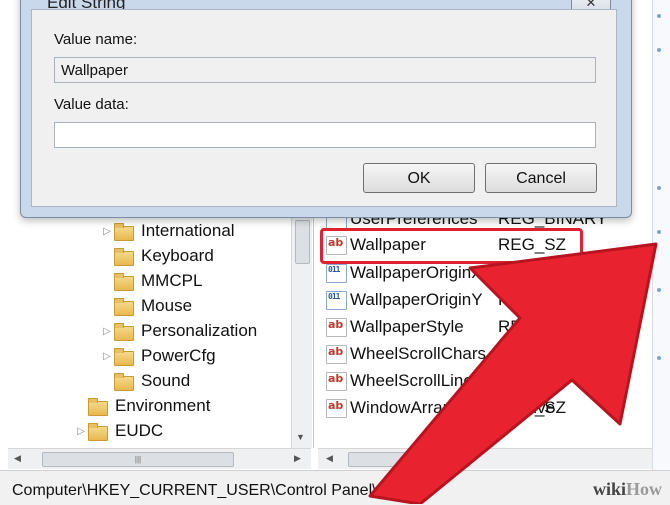 This screenshot has width=670, height=505. What do you see at coordinates (416, 299) in the screenshot?
I see `value-name: WallpaperOriginY` at bounding box center [416, 299].